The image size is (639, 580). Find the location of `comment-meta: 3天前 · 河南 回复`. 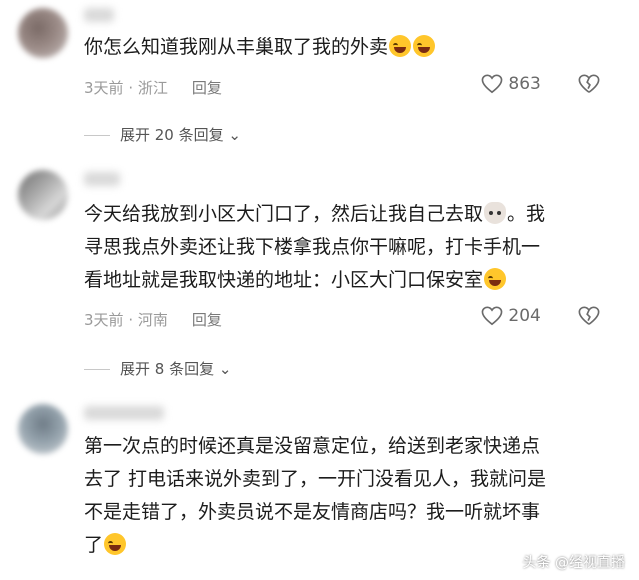

comment-meta: 3天前 · 河南 回复 is located at coordinates (153, 320).